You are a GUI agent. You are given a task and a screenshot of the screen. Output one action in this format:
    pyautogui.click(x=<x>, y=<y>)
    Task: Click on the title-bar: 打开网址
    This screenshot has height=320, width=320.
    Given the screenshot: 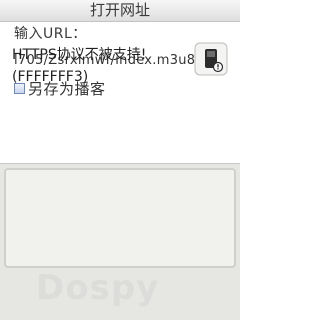 What is the action you would take?
    pyautogui.click(x=120, y=11)
    